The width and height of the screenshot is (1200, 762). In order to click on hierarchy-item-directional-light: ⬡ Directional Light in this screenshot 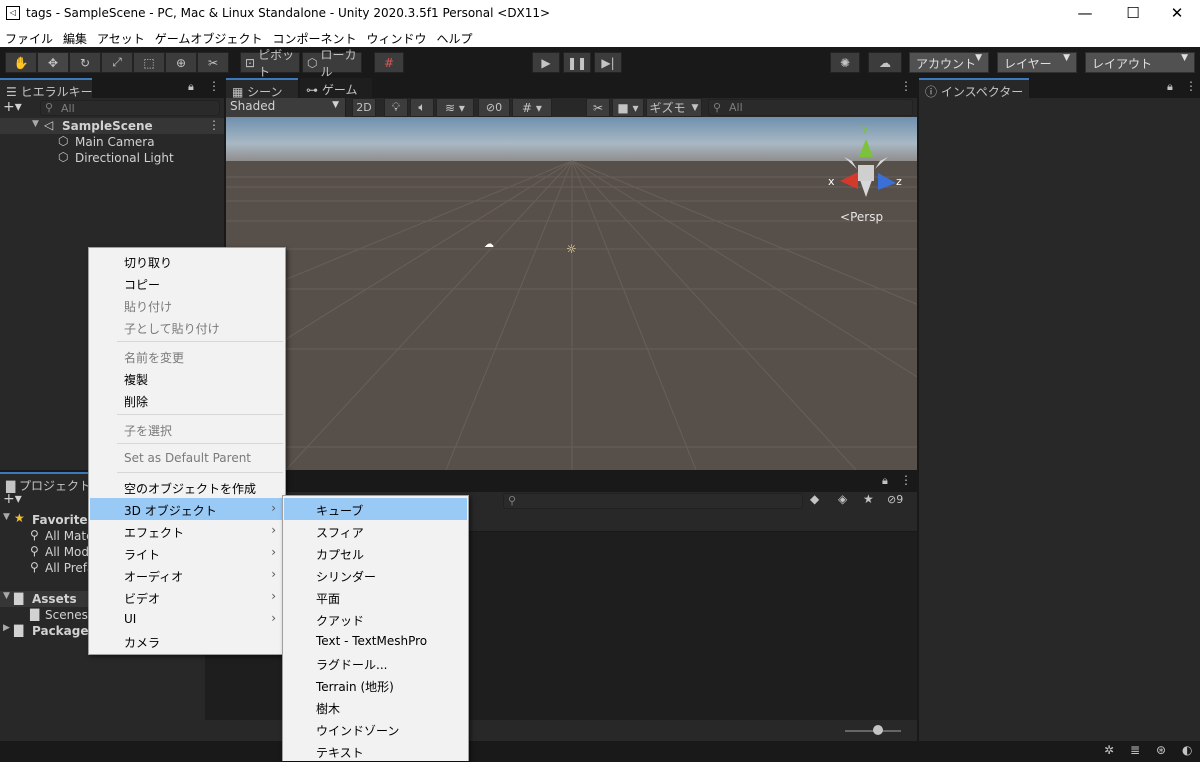, I will do `click(112, 158)`.